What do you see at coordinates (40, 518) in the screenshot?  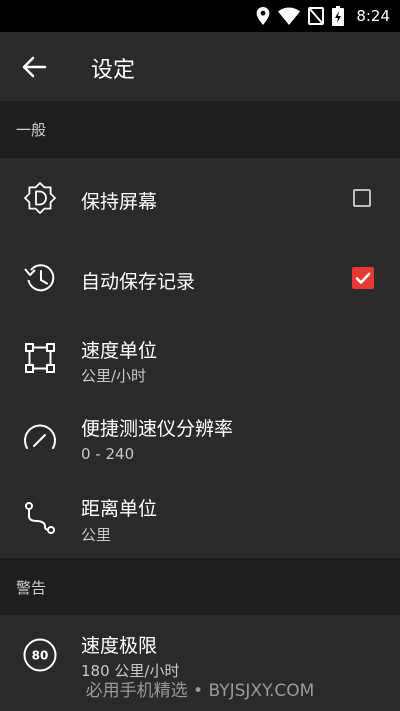 I see `route-icon` at bounding box center [40, 518].